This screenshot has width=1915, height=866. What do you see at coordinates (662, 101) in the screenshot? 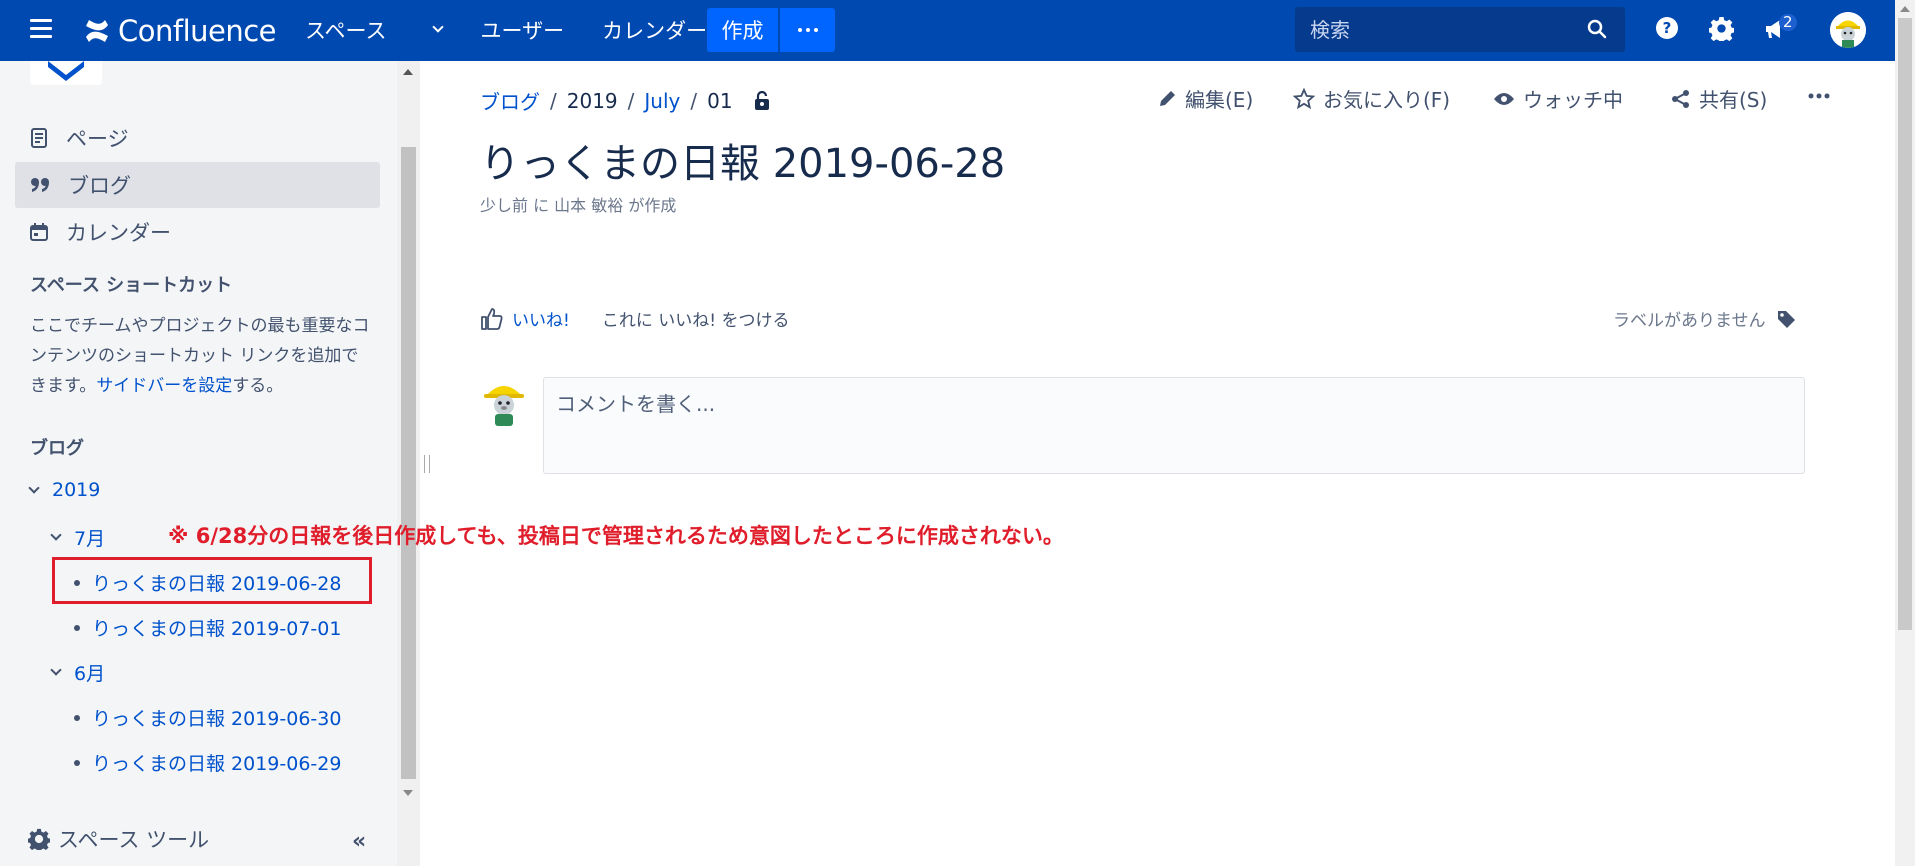
I see `breadcrumb-month: July` at bounding box center [662, 101].